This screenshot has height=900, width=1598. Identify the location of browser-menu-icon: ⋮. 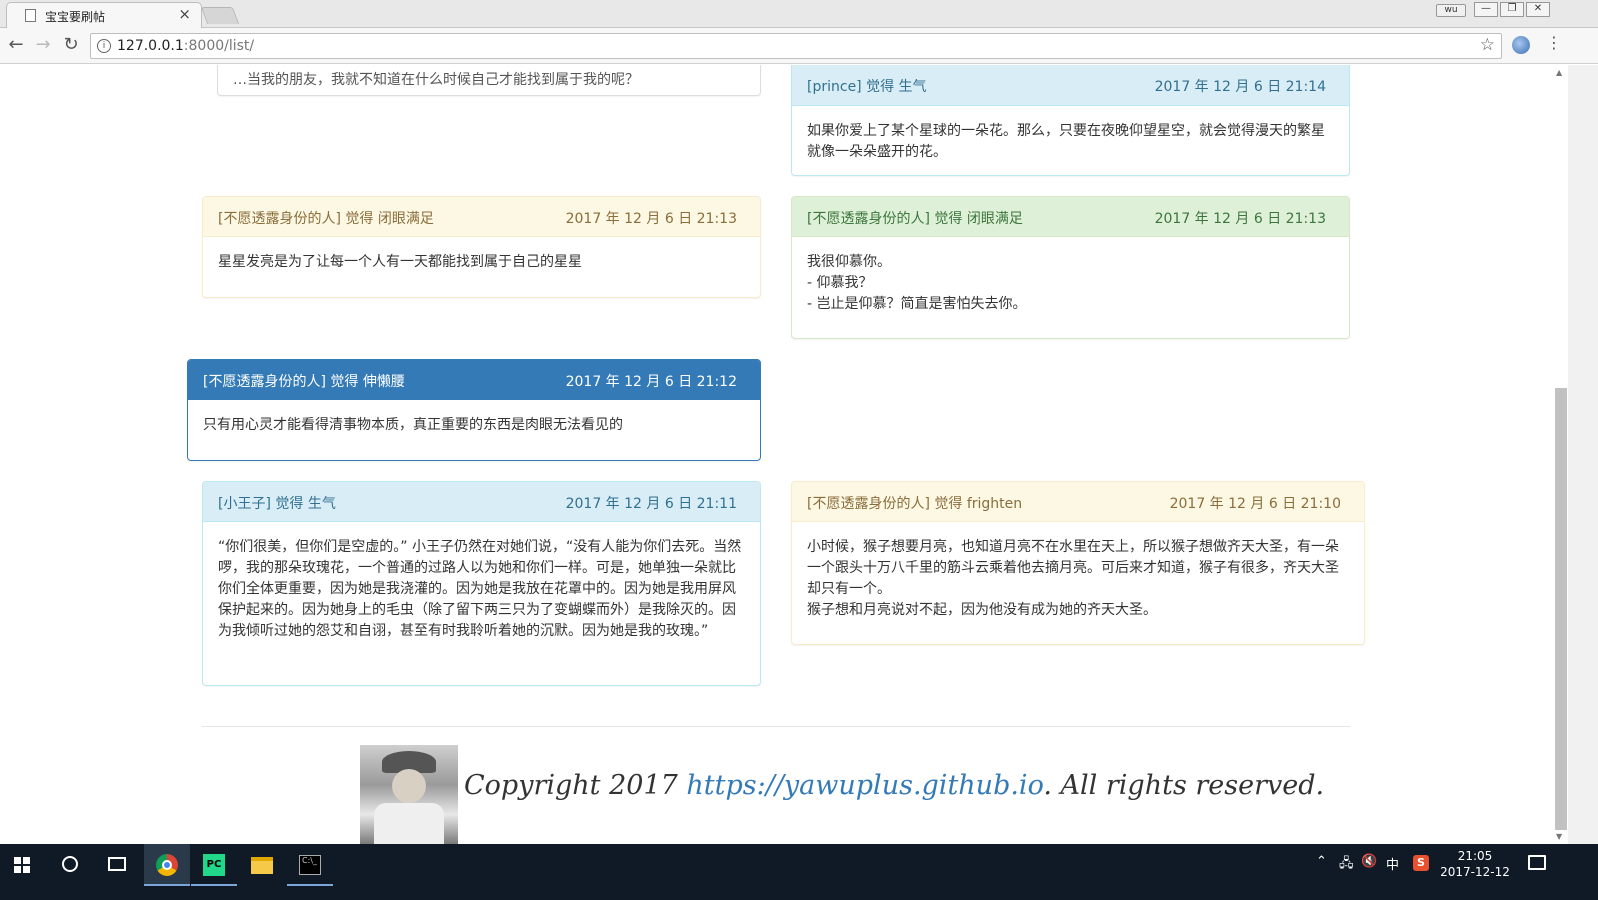
(1554, 42).